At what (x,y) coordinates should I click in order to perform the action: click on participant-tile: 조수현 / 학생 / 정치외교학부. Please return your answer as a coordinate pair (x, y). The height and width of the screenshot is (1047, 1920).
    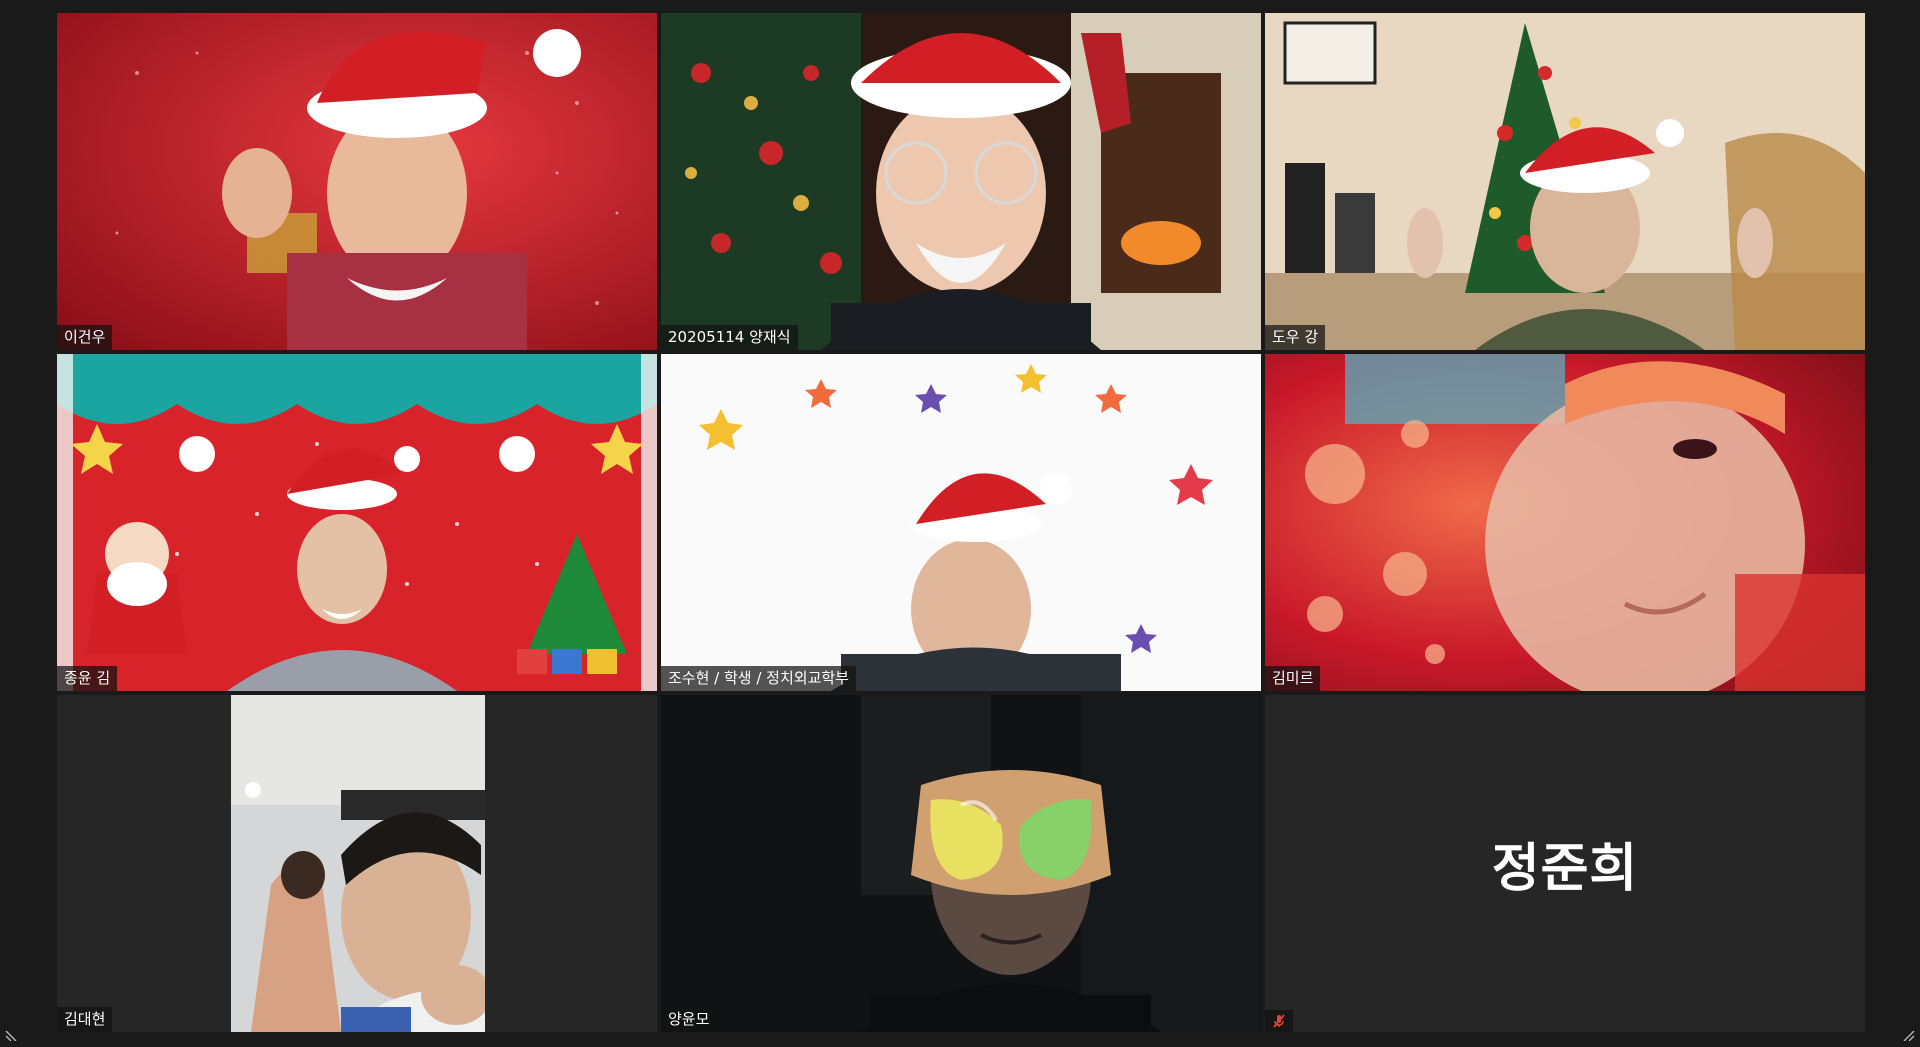
    Looking at the image, I should click on (961, 522).